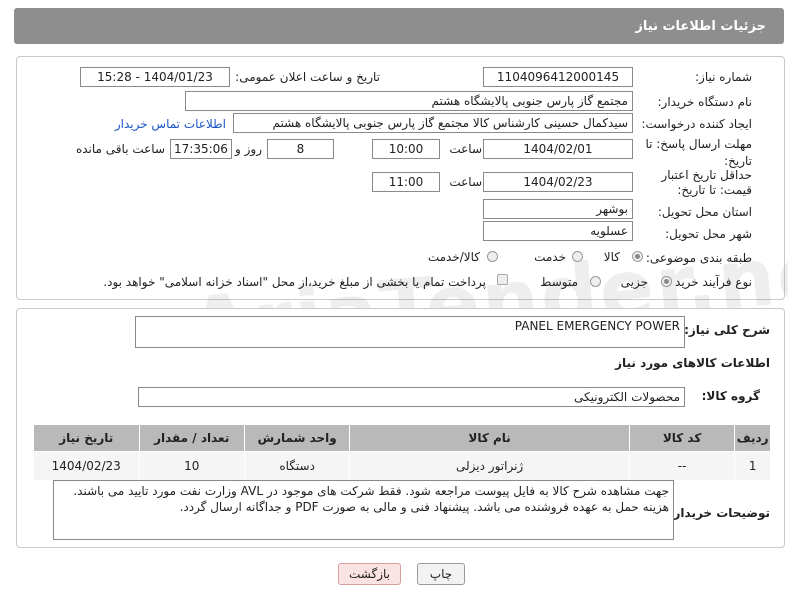  What do you see at coordinates (611, 257) in the screenshot?
I see `category-option-goods: کالا` at bounding box center [611, 257].